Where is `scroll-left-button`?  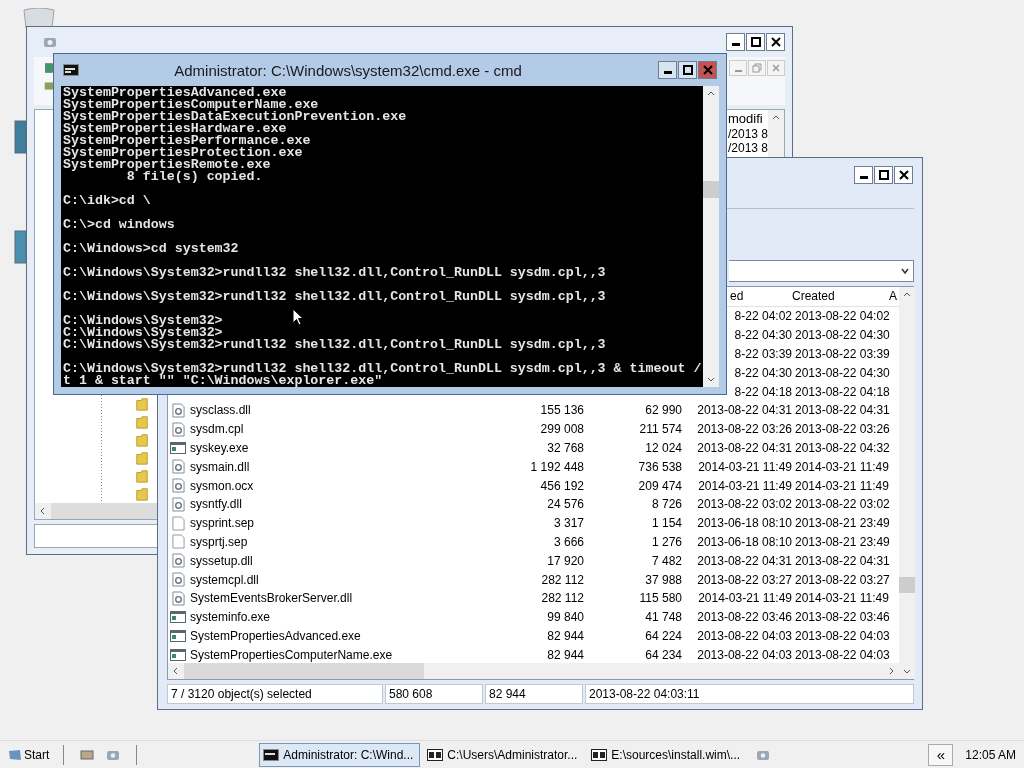
scroll-left-button is located at coordinates (43, 511).